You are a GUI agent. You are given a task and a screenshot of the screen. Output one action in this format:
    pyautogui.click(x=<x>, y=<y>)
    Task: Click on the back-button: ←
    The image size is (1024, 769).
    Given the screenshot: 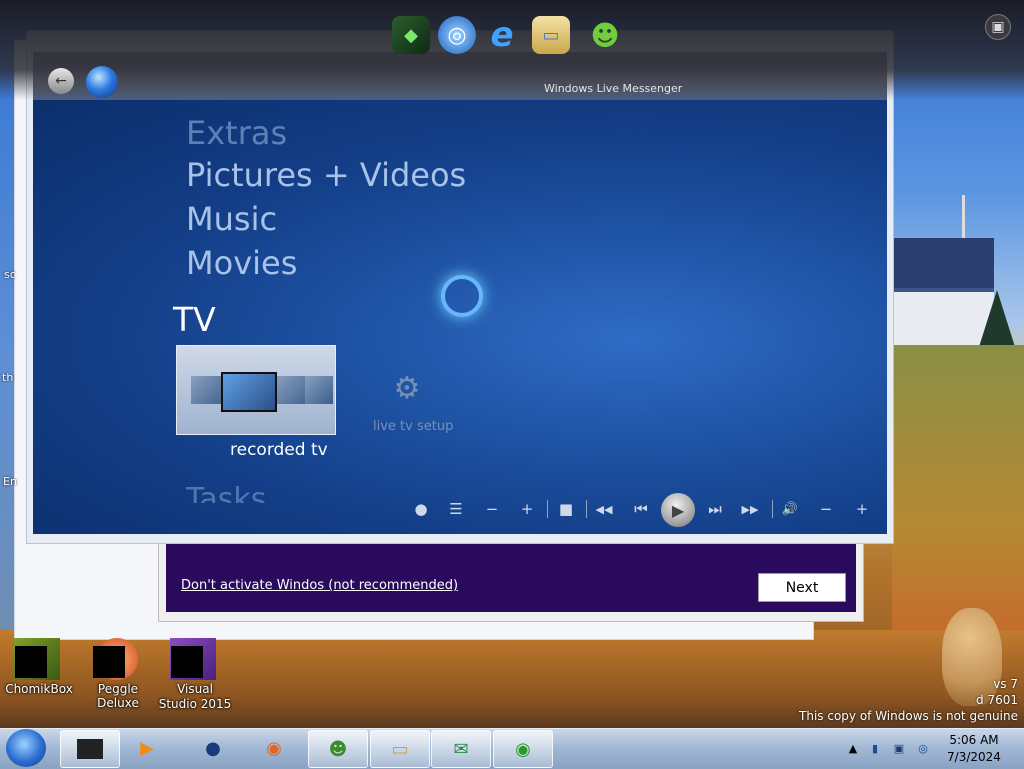 What is the action you would take?
    pyautogui.click(x=61, y=81)
    